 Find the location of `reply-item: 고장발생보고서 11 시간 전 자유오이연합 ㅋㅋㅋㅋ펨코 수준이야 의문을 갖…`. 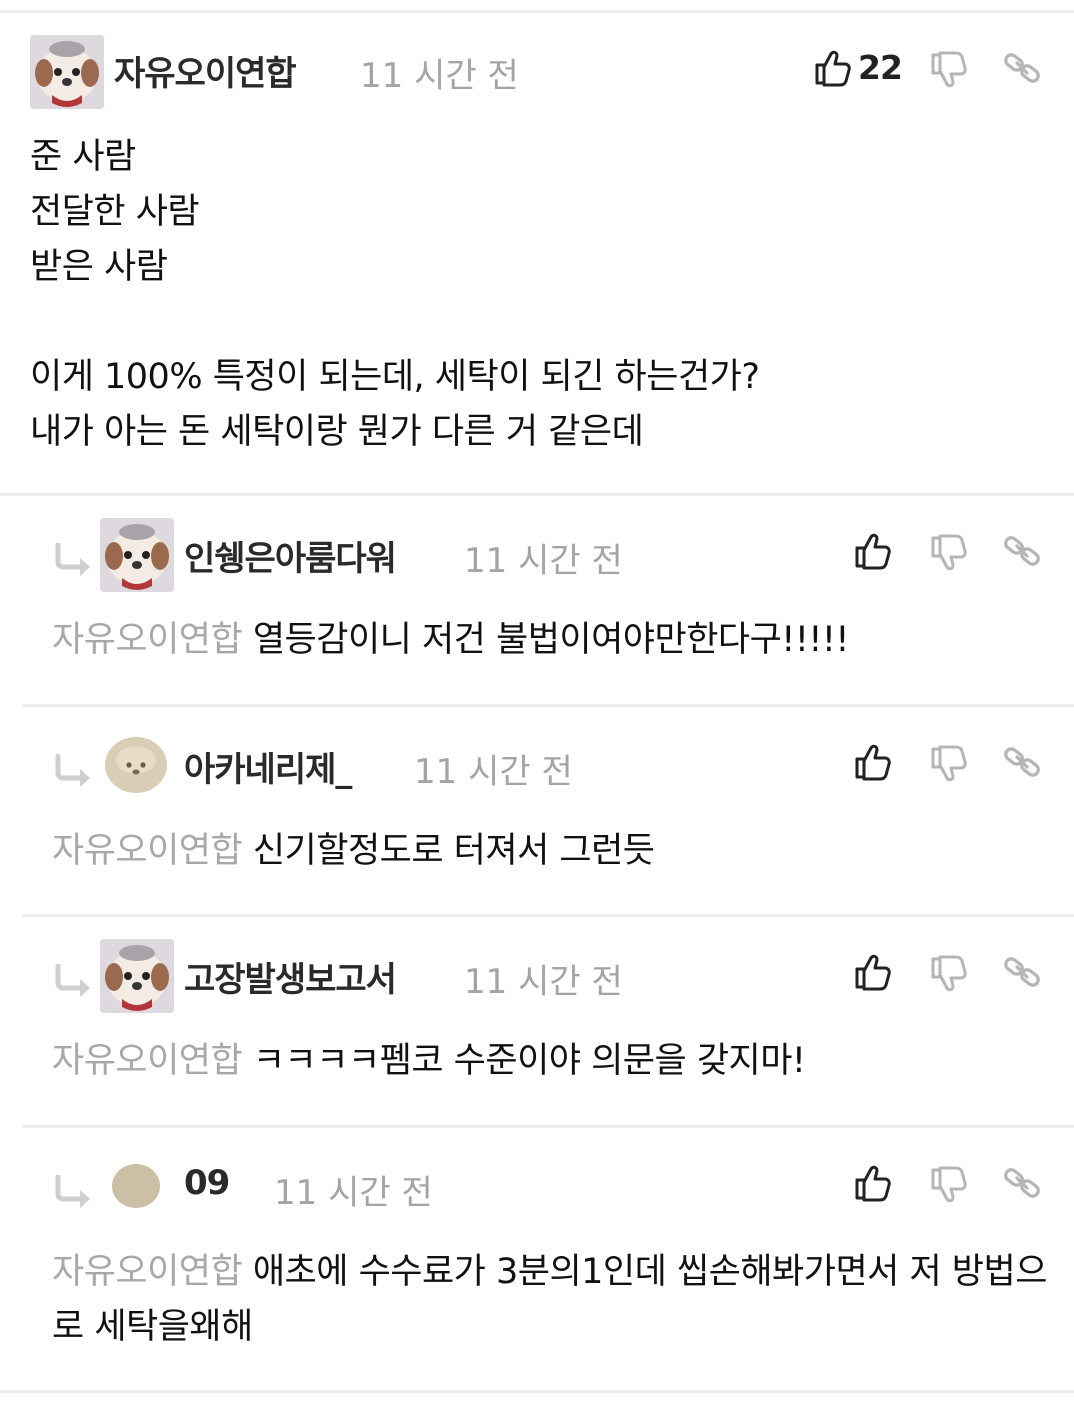

reply-item: 고장발생보고서 11 시간 전 자유오이연합 ㅋㅋㅋㅋ펨코 수준이야 의문을 갖… is located at coordinates (537, 1021).